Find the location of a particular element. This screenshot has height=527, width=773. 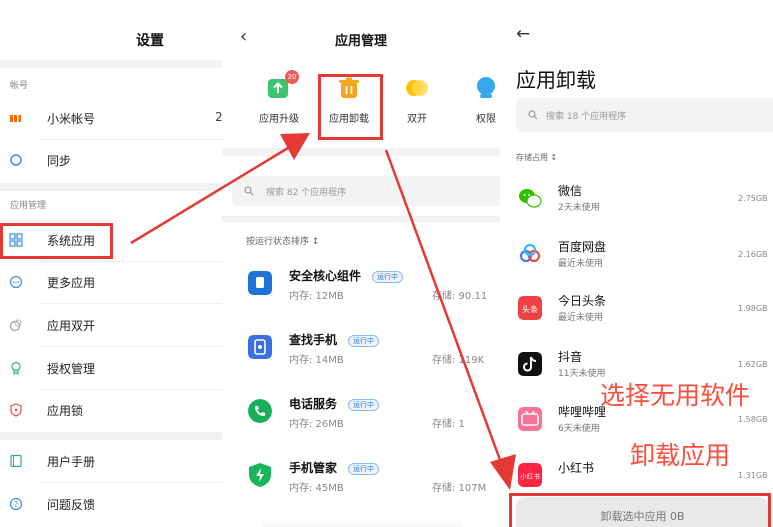

toutiao-app-icon: 头条 is located at coordinates (530, 308).